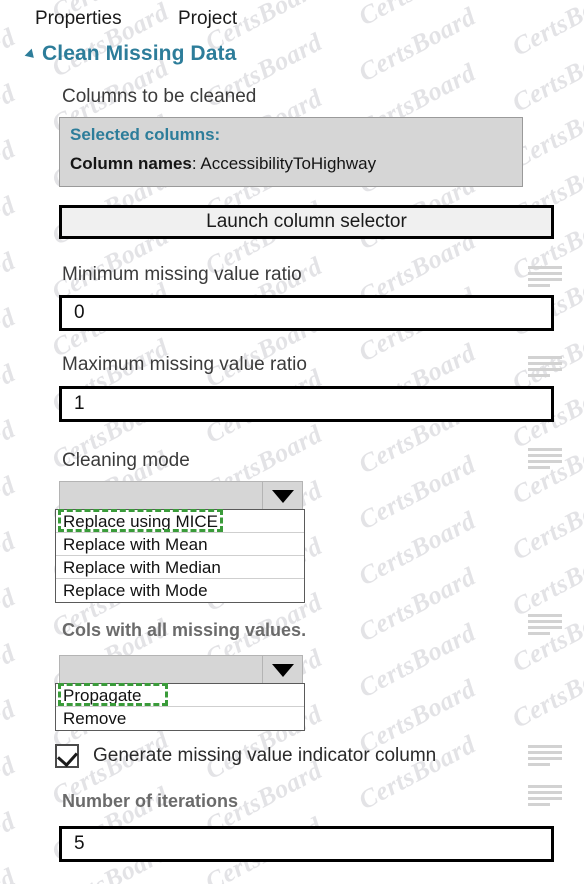 This screenshot has width=584, height=884. I want to click on cleaning-mode-dropdown, so click(181, 496).